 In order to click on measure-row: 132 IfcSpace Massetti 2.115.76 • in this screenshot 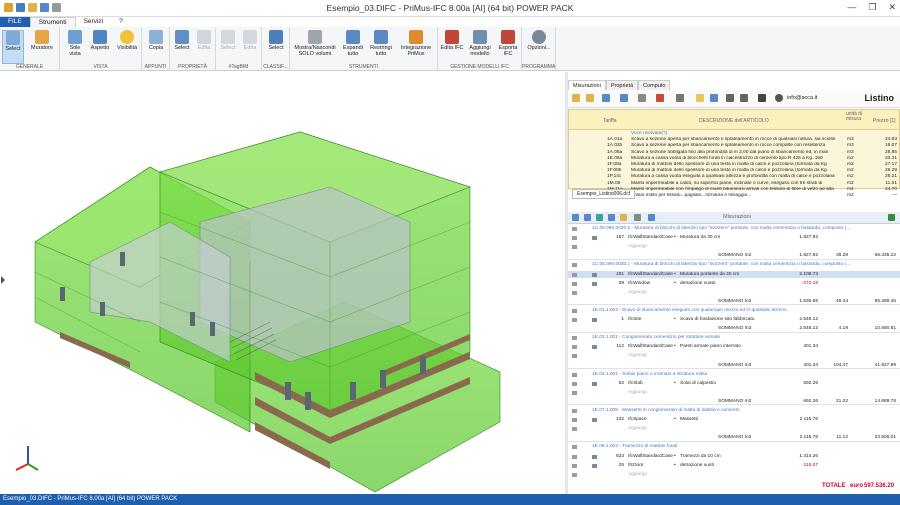, I will do `click(734, 420)`.